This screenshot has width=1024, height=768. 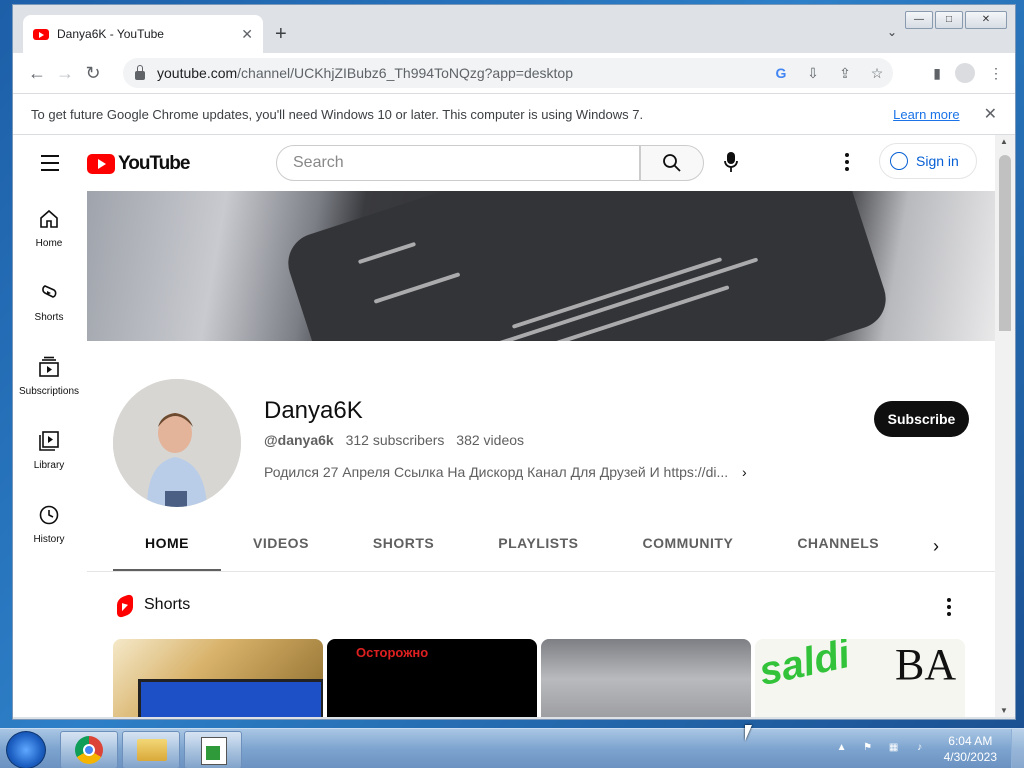 What do you see at coordinates (996, 73) in the screenshot?
I see `chrome-menu-icon: ⋮` at bounding box center [996, 73].